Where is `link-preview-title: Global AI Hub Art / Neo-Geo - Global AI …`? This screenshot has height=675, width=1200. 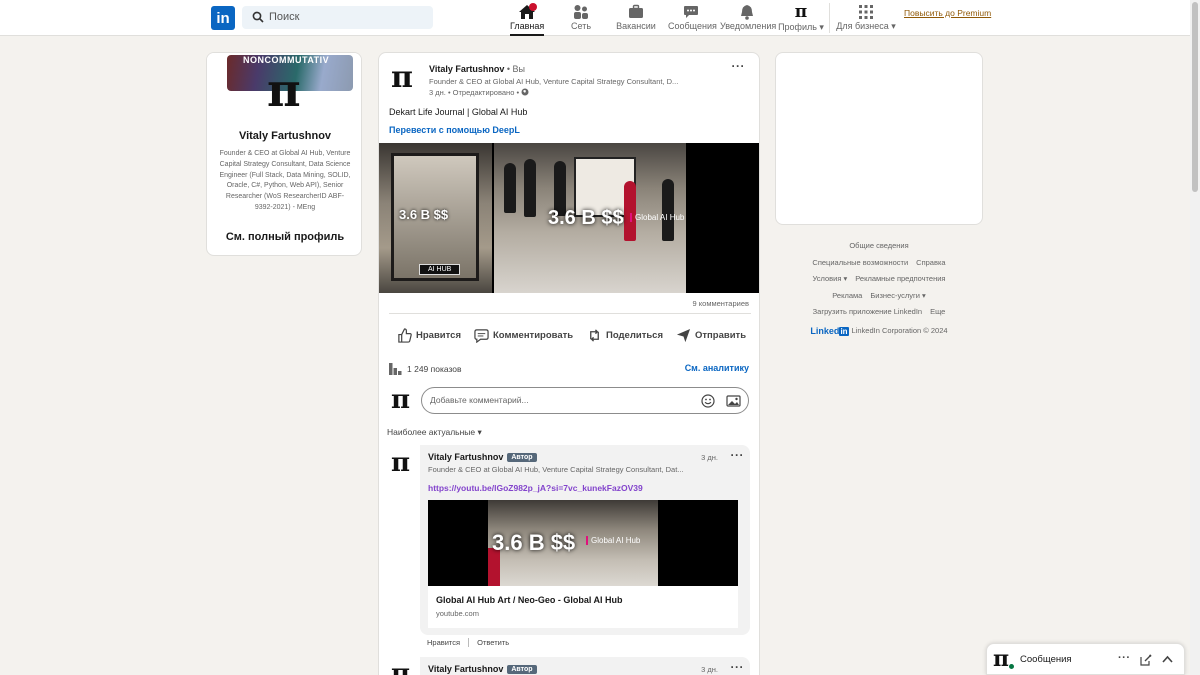
link-preview-title: Global AI Hub Art / Neo-Geo - Global AI … is located at coordinates (529, 600).